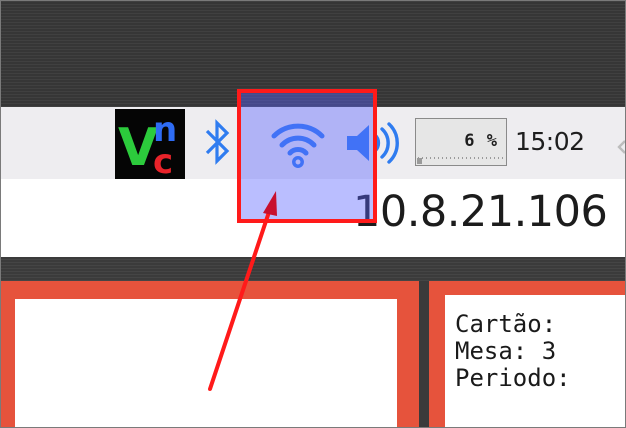  I want to click on cpu-usage-label: 6 %, so click(481, 141).